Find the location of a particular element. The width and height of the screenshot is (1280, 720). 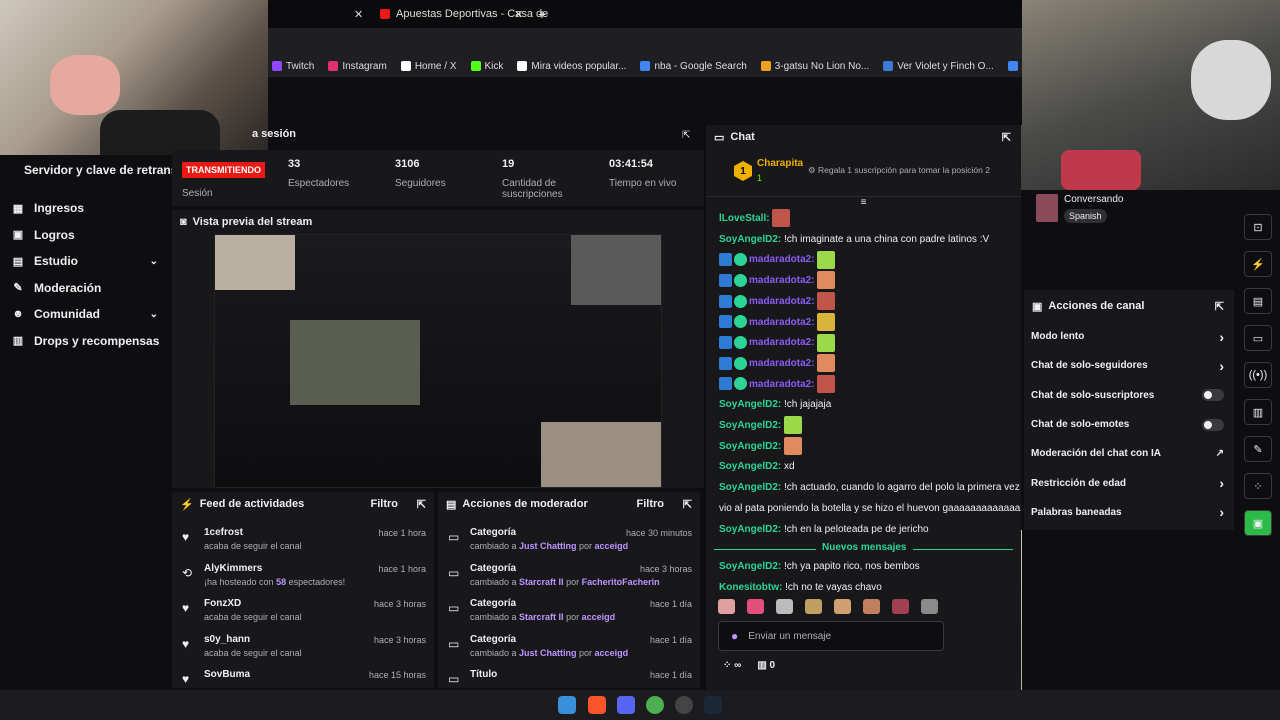

external-link-icon: ↗ is located at coordinates (1220, 453).